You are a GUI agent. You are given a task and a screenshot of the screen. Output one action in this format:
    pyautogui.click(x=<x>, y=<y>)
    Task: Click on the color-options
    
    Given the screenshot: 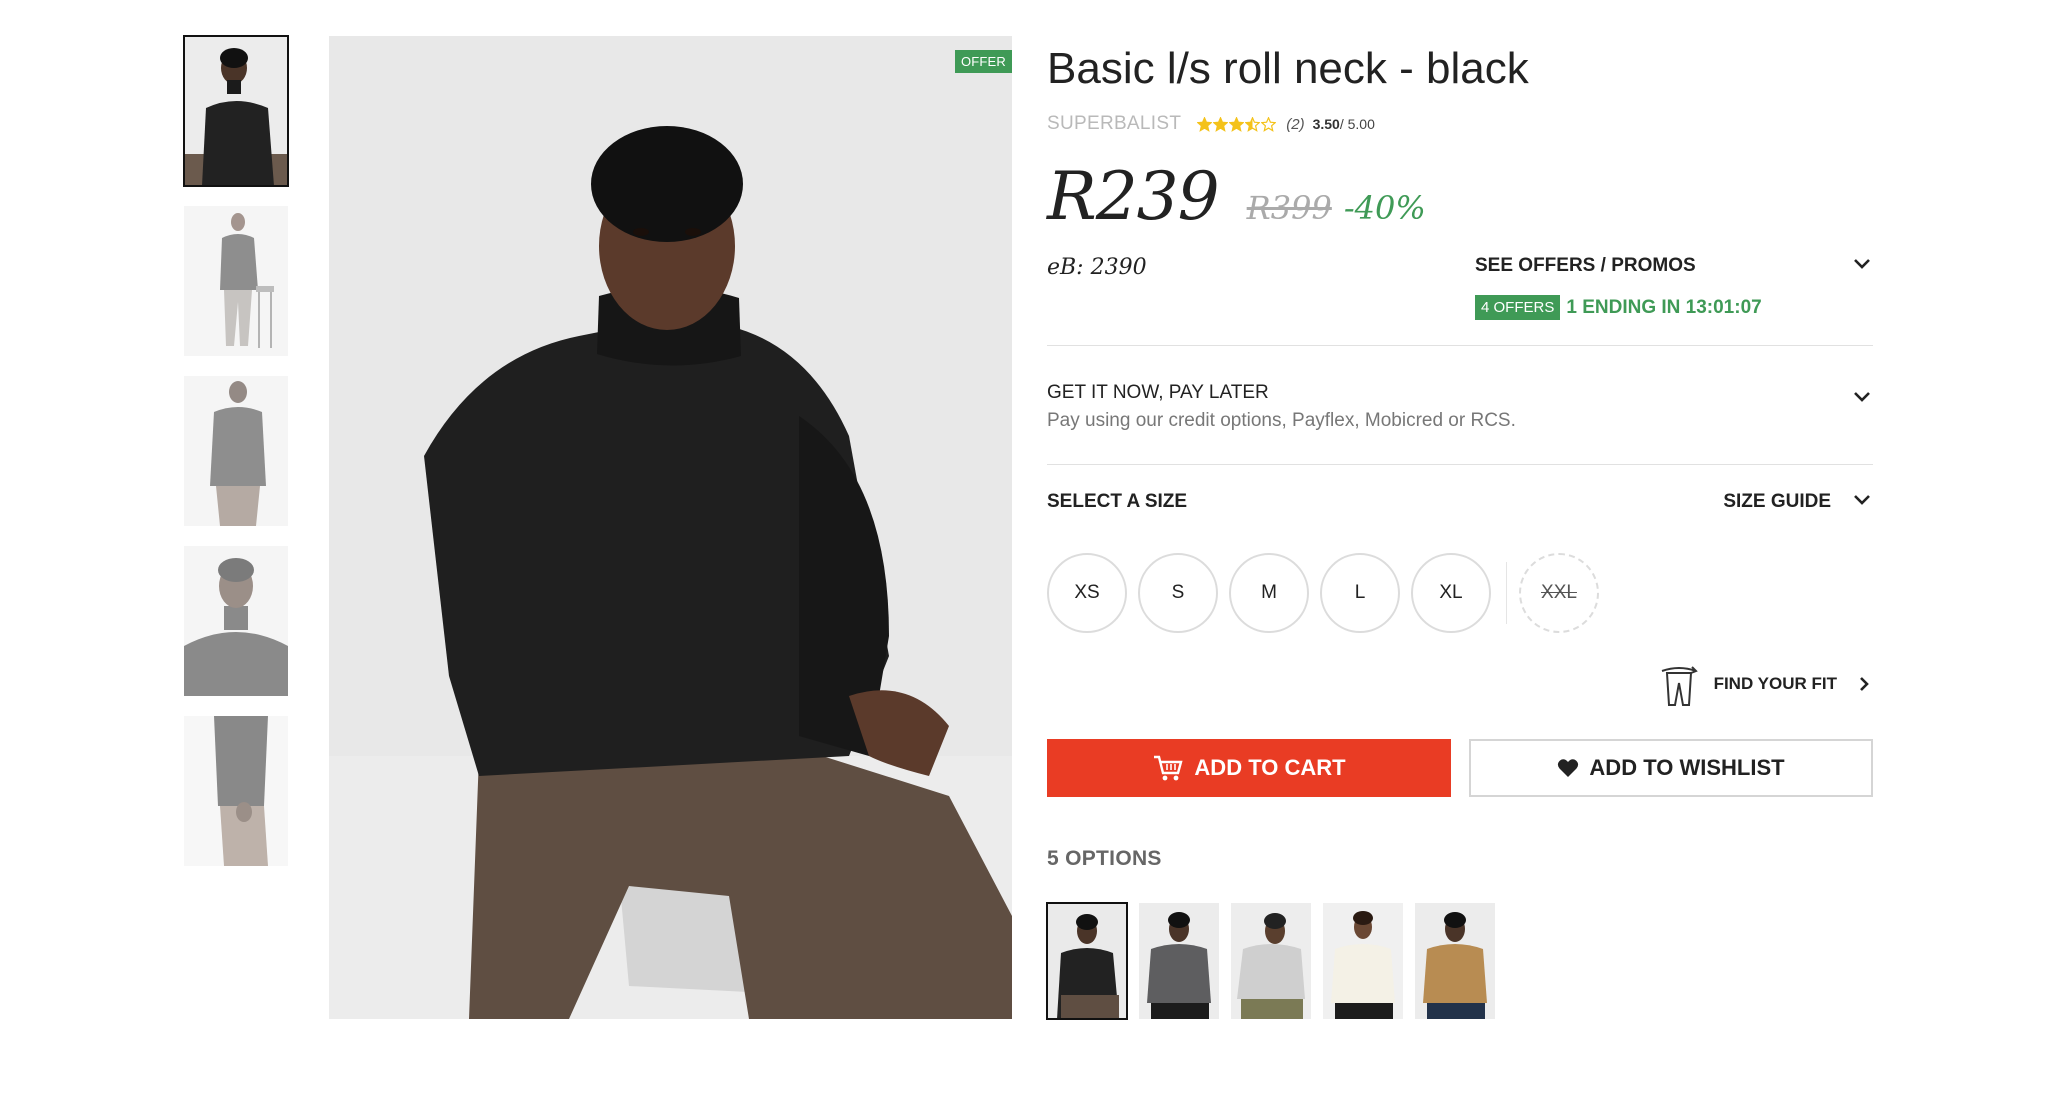 What is the action you would take?
    pyautogui.click(x=1459, y=961)
    